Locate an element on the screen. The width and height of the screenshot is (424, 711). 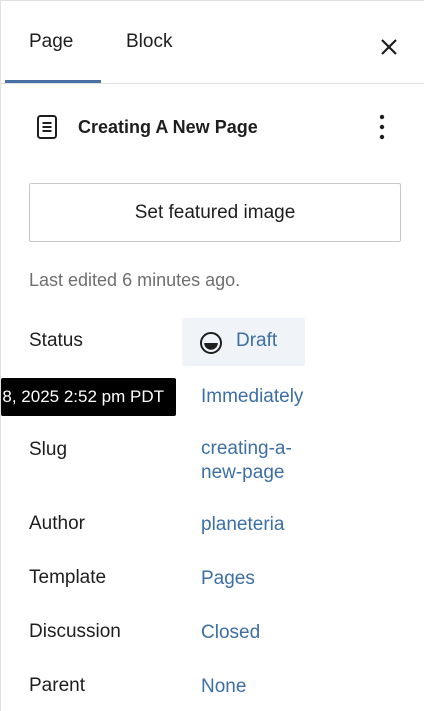
tab-page: Page is located at coordinates (51, 42).